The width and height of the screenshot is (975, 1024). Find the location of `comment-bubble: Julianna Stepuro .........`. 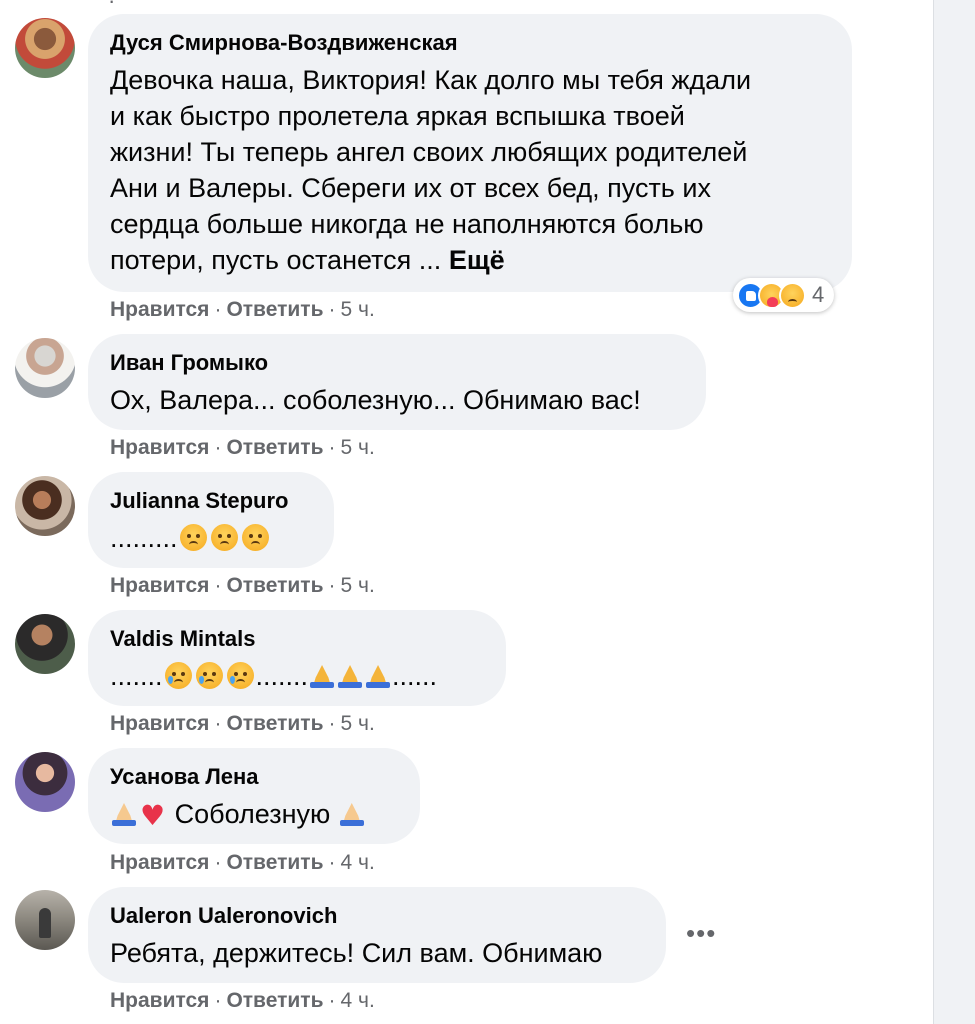

comment-bubble: Julianna Stepuro ......... is located at coordinates (211, 520).